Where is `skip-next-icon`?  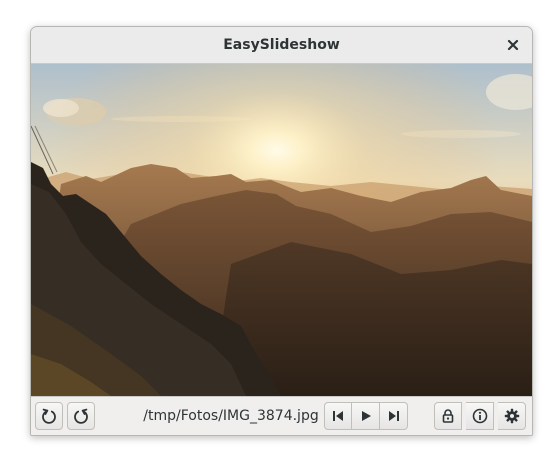 skip-next-icon is located at coordinates (393, 416).